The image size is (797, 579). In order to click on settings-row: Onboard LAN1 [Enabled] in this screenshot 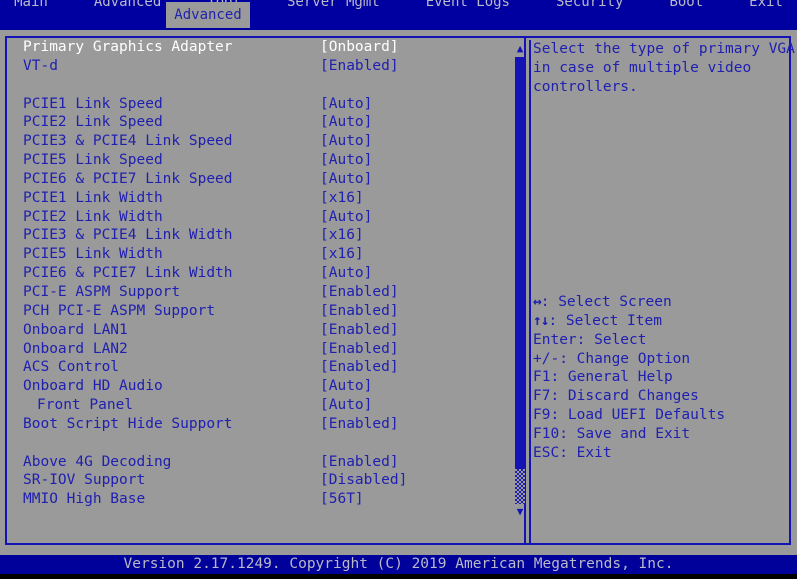, I will do `click(257, 330)`.